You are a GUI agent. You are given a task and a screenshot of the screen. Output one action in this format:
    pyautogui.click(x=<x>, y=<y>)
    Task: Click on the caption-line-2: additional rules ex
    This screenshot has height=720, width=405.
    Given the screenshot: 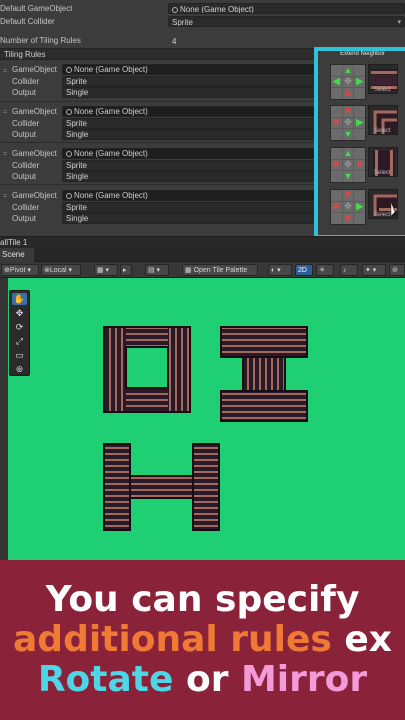 What is the action you would take?
    pyautogui.click(x=202, y=640)
    